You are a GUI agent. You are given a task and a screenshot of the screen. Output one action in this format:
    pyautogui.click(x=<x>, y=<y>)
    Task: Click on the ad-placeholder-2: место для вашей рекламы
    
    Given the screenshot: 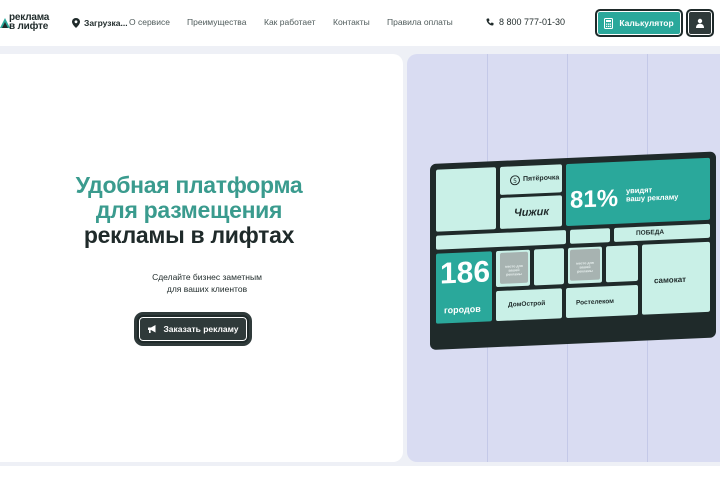 What is the action you would take?
    pyautogui.click(x=585, y=264)
    